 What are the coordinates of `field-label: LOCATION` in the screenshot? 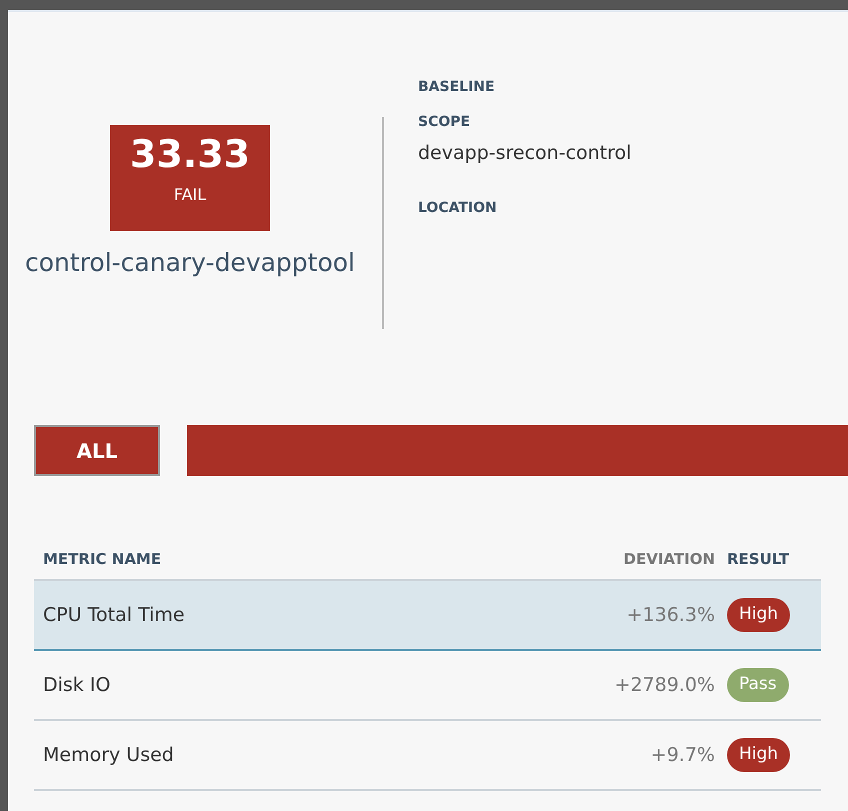 It's located at (458, 208).